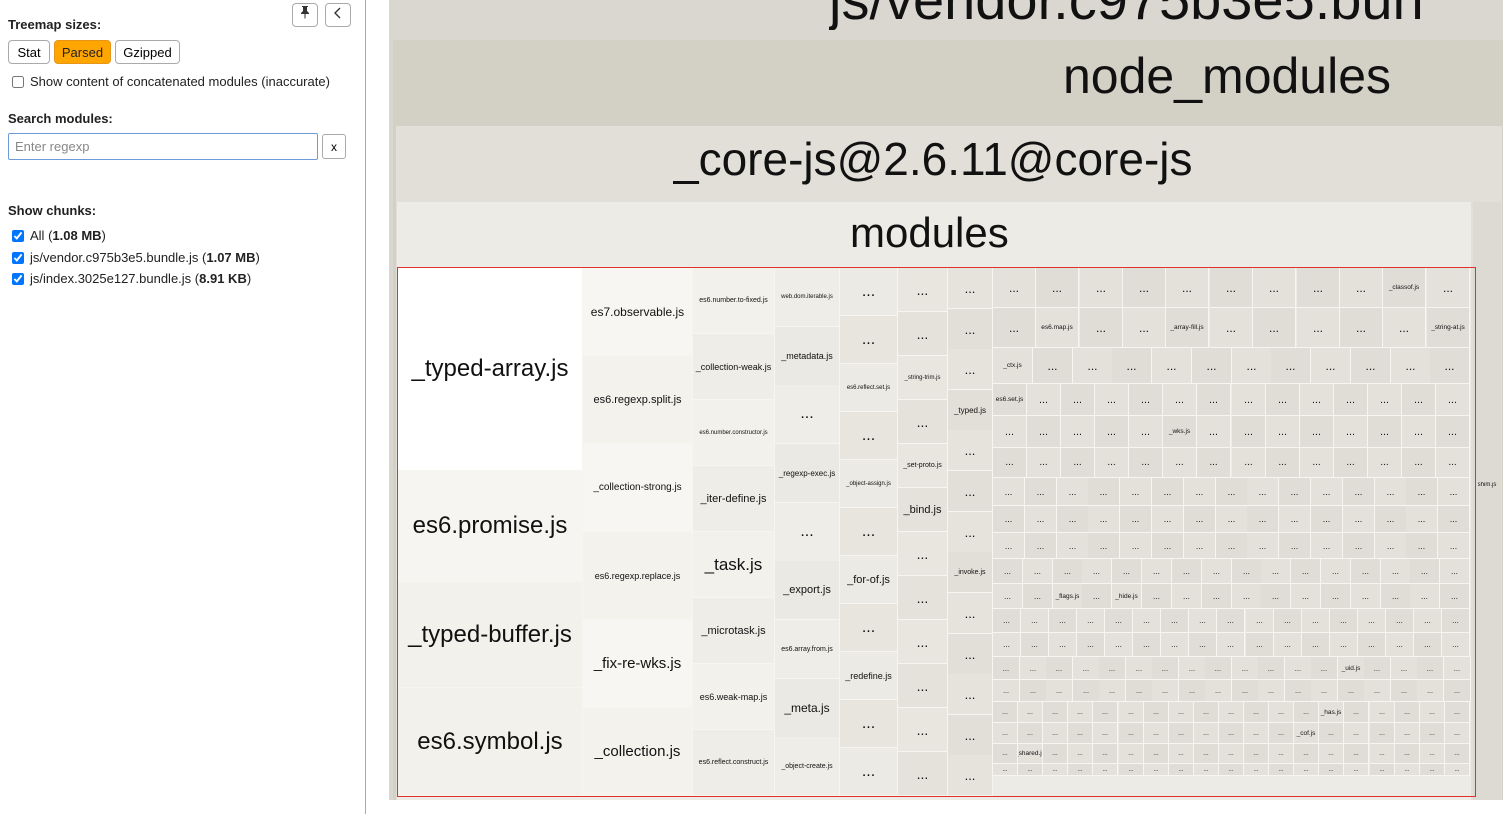 This screenshot has width=1503, height=814. Describe the element at coordinates (1010, 400) in the screenshot. I see `module-cell: es6.set.js` at that location.